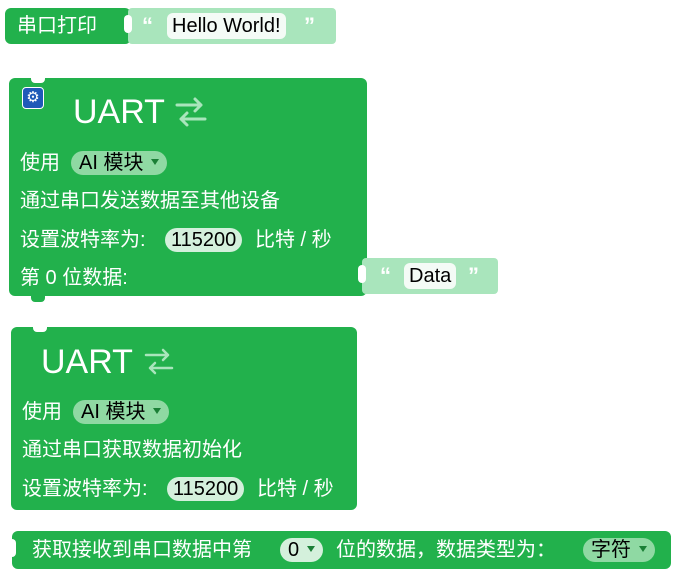  I want to click on serial-print-block: 串口打印, so click(68, 26).